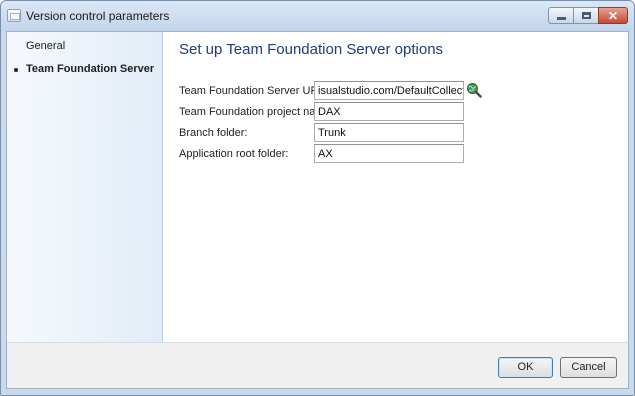 This screenshot has width=635, height=396. I want to click on maximize-button, so click(586, 15).